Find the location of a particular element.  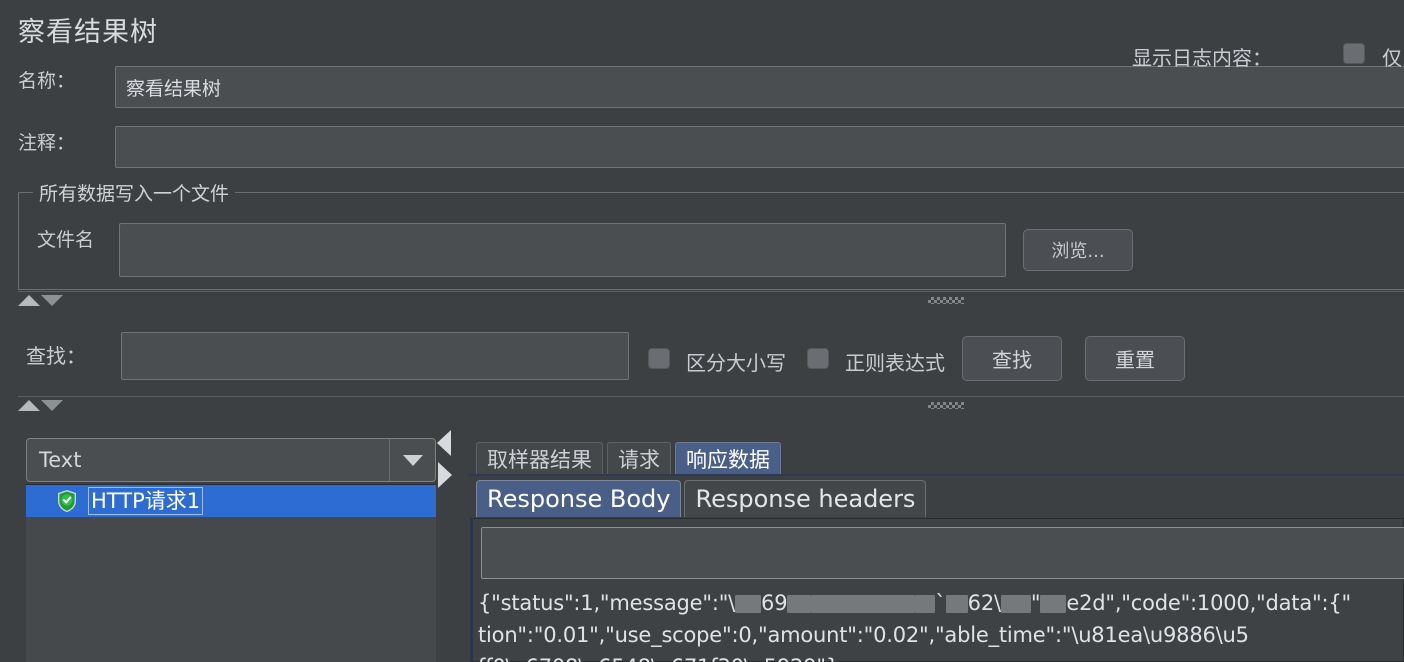

regex-label: 正则表达式 is located at coordinates (895, 363).